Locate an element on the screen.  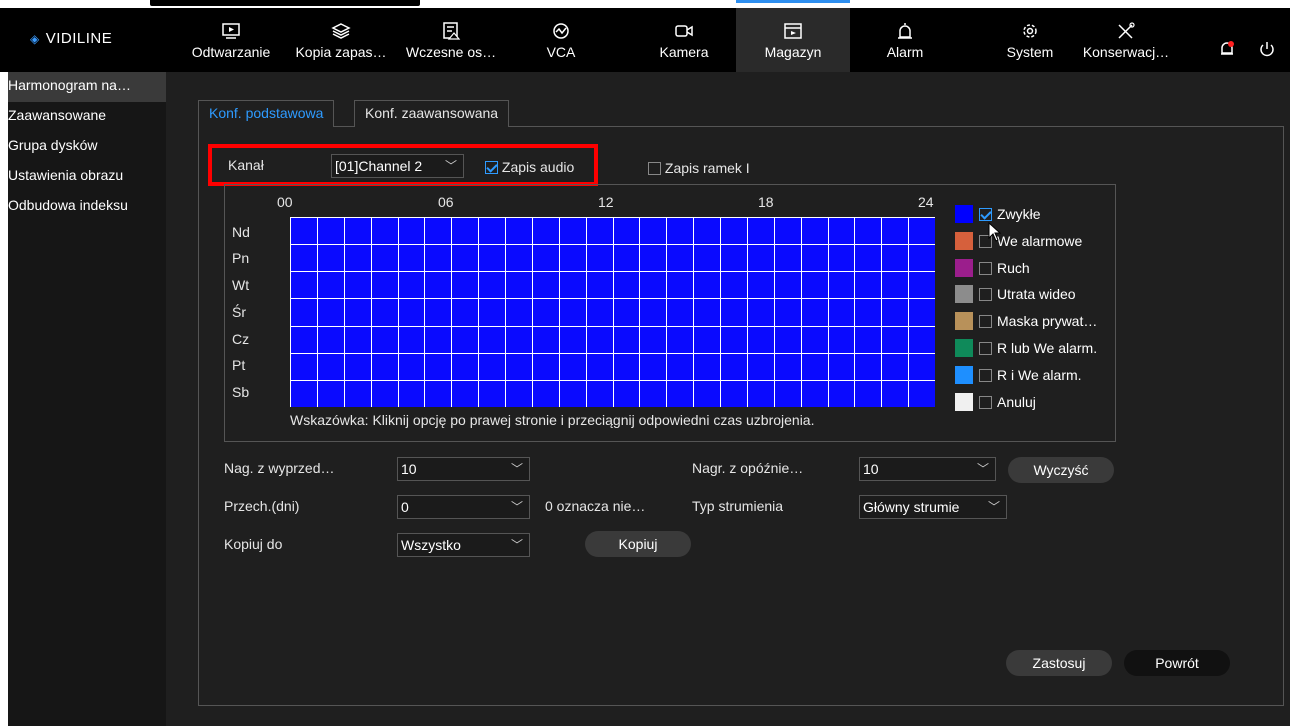
nav-item-system: System is located at coordinates (1030, 40).